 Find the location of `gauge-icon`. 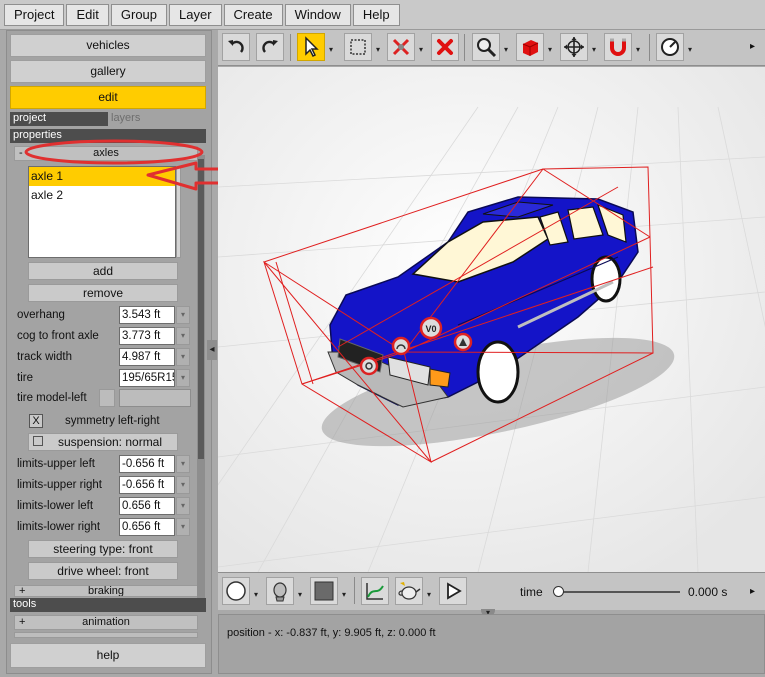

gauge-icon is located at coordinates (670, 47).